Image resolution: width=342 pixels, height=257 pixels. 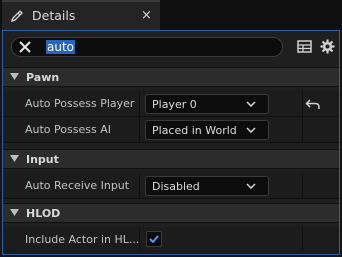 What do you see at coordinates (61, 47) in the screenshot?
I see `search-input: auto` at bounding box center [61, 47].